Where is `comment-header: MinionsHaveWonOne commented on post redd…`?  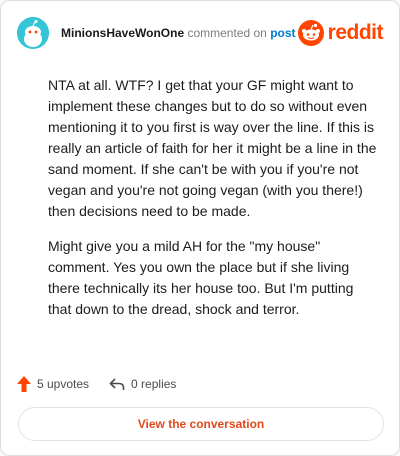 comment-header: MinionsHaveWonOne commented on post redd… is located at coordinates (200, 33).